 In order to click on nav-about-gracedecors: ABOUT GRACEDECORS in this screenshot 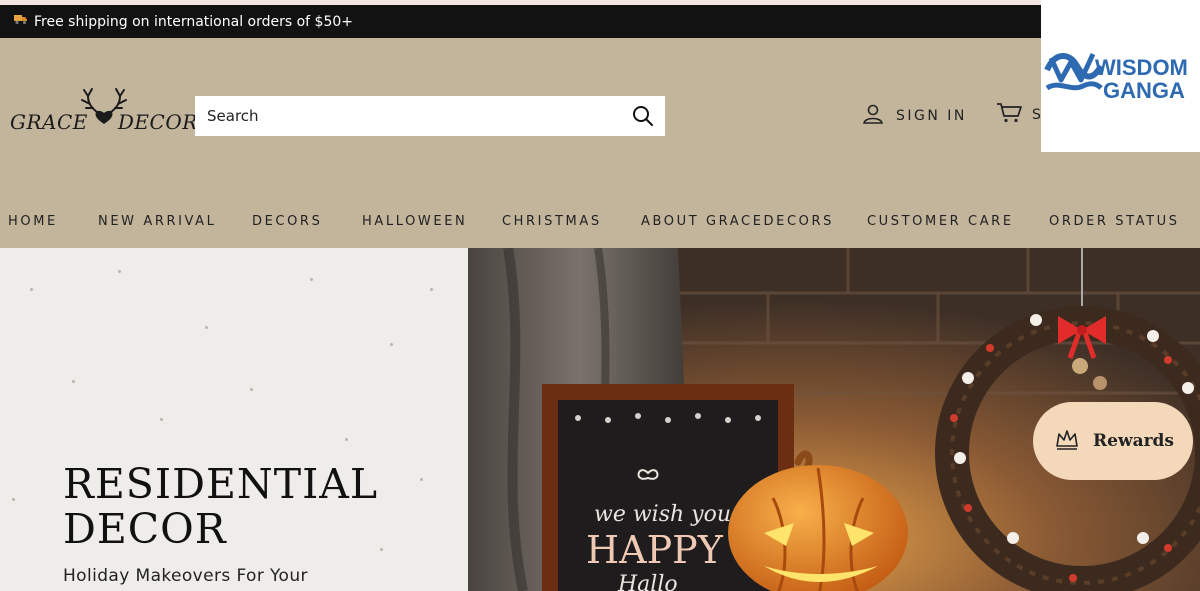, I will do `click(737, 221)`.